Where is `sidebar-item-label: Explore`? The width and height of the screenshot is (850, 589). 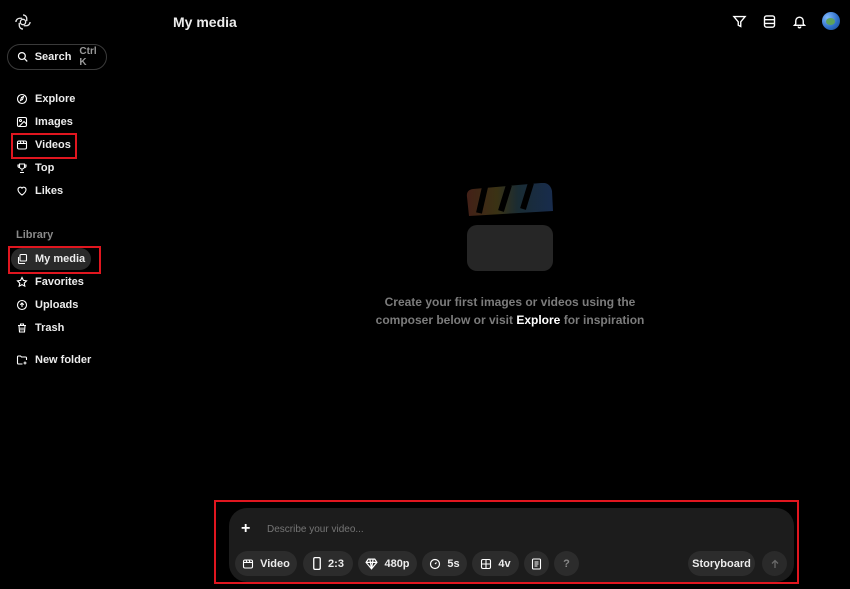 sidebar-item-label: Explore is located at coordinates (55, 99).